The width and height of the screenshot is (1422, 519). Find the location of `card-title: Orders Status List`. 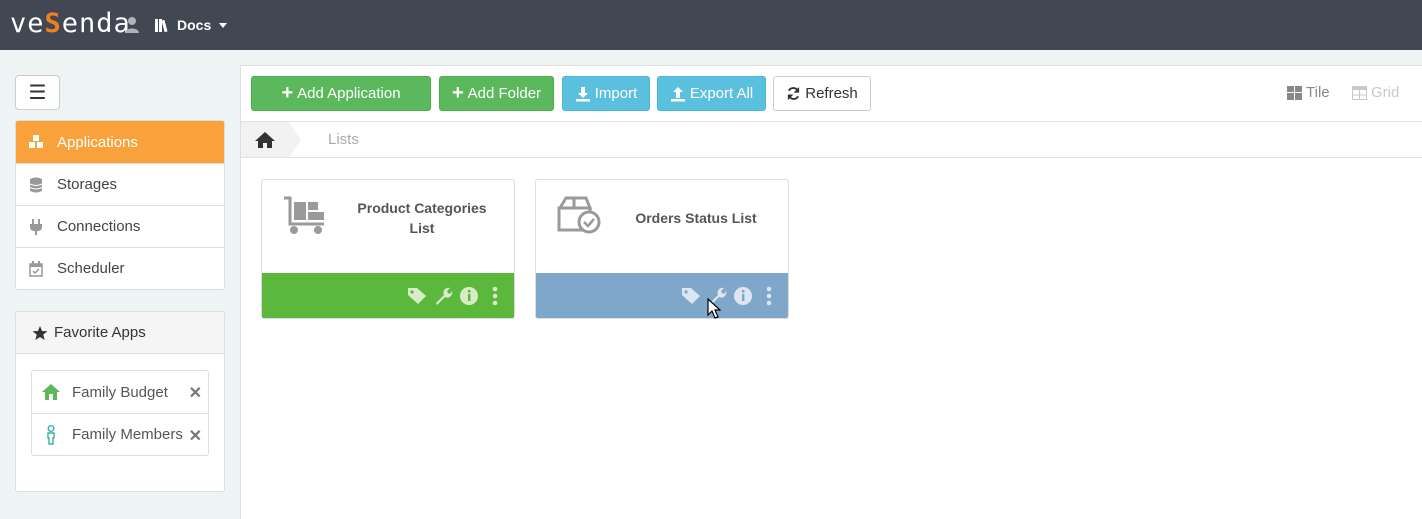

card-title: Orders Status List is located at coordinates (696, 218).